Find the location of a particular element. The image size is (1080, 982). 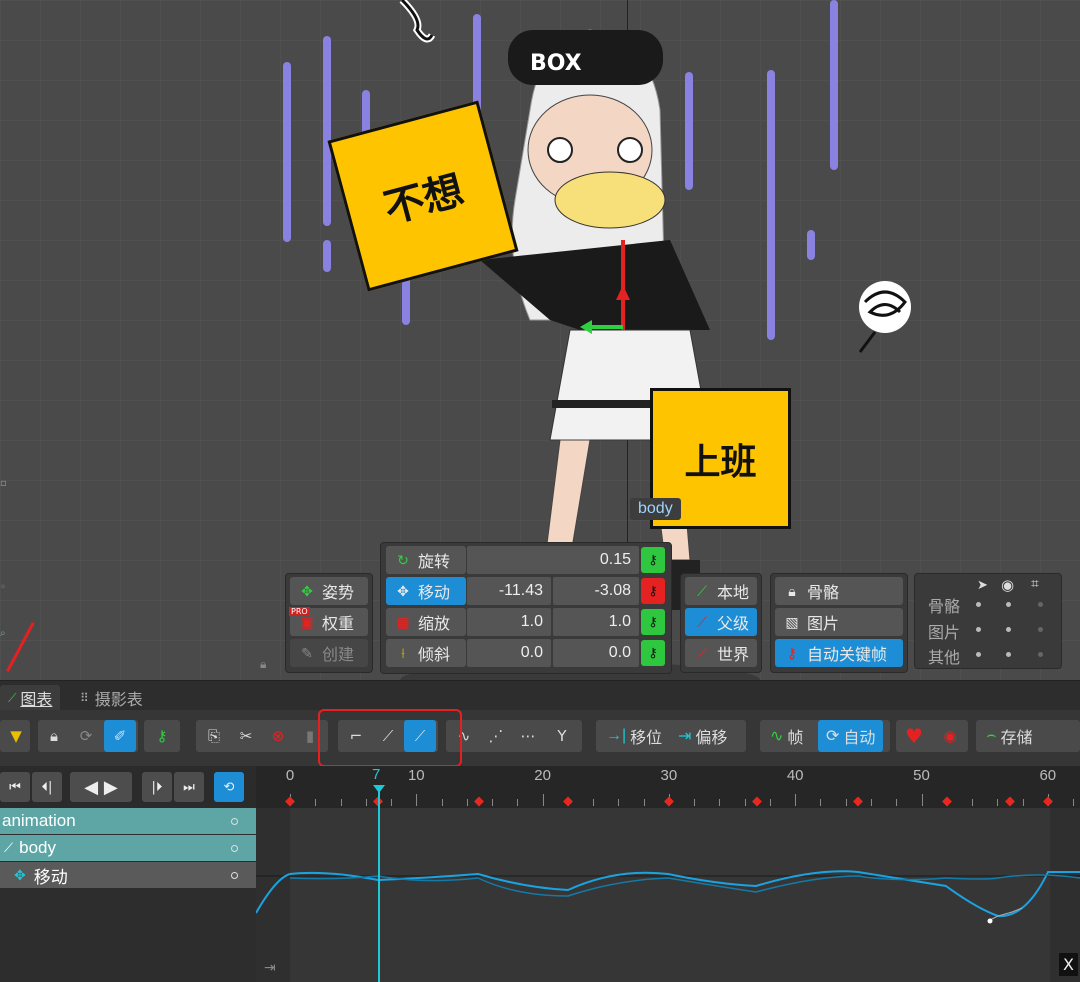

loop-icon: ⟲ is located at coordinates (229, 787).